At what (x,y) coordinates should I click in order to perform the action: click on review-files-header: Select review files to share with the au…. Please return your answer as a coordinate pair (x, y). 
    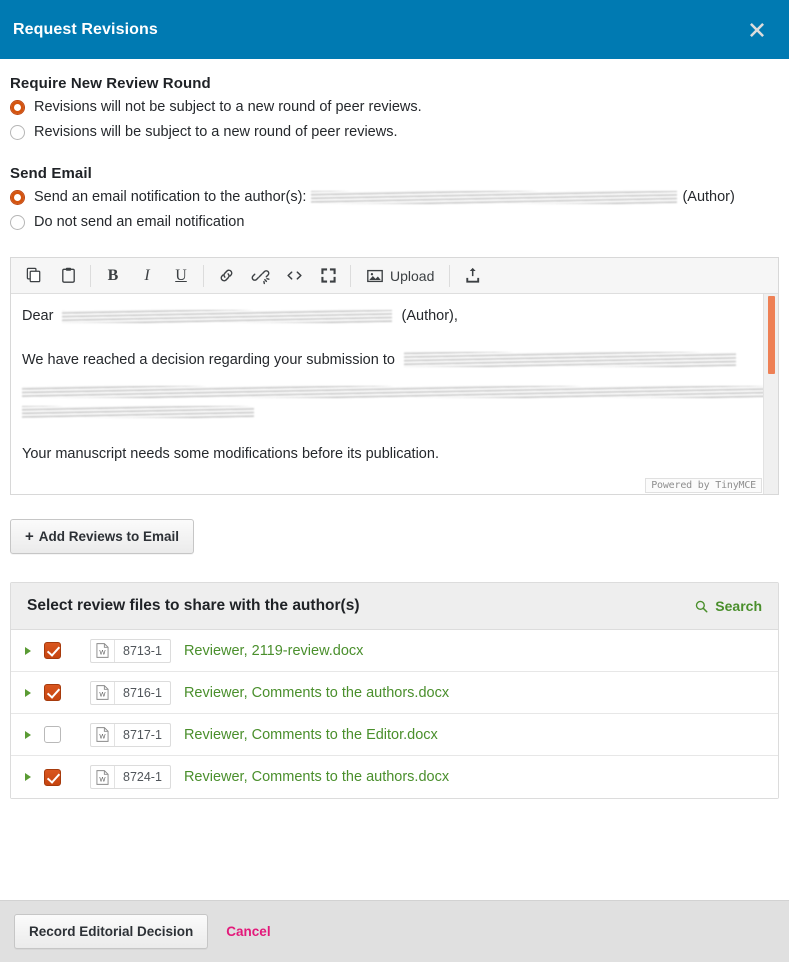
    Looking at the image, I should click on (394, 606).